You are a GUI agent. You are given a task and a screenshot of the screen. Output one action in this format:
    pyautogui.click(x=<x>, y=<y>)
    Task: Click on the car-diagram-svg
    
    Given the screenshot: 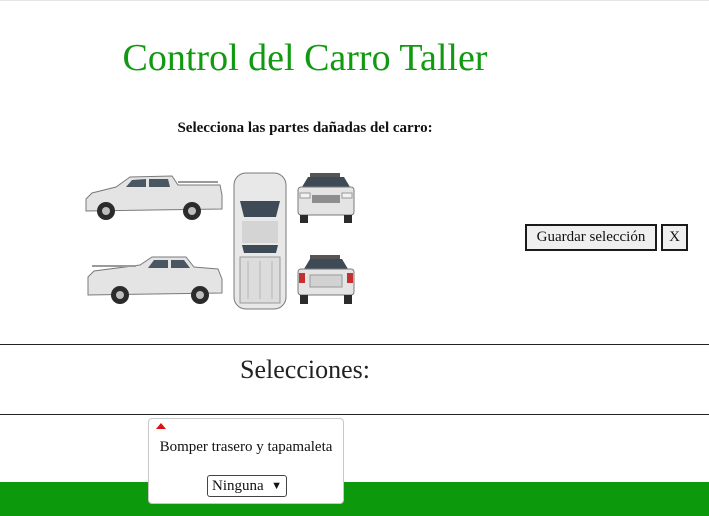 What is the action you would take?
    pyautogui.click(x=220, y=239)
    